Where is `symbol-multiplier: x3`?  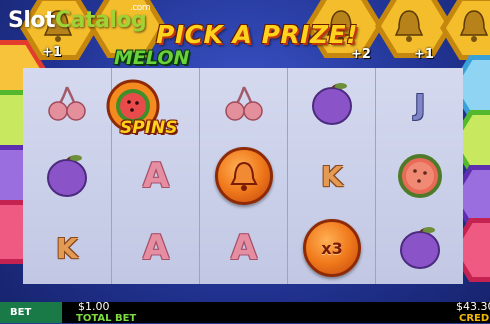
symbol-multiplier: x3 is located at coordinates (332, 248).